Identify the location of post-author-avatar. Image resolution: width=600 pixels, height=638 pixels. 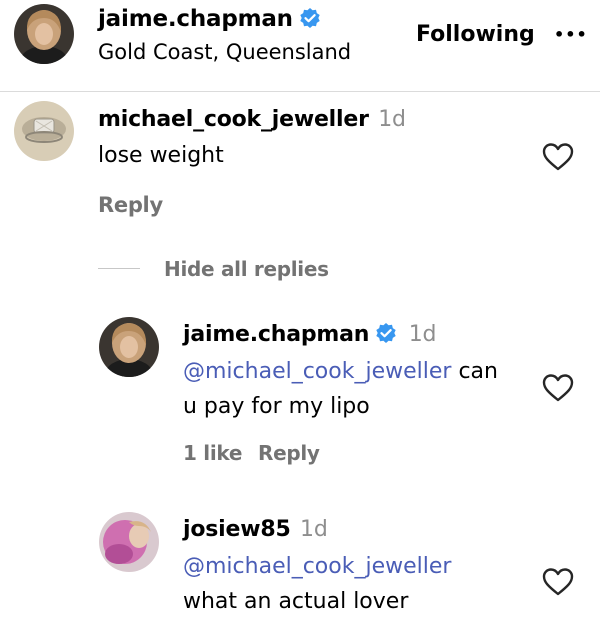
(44, 34).